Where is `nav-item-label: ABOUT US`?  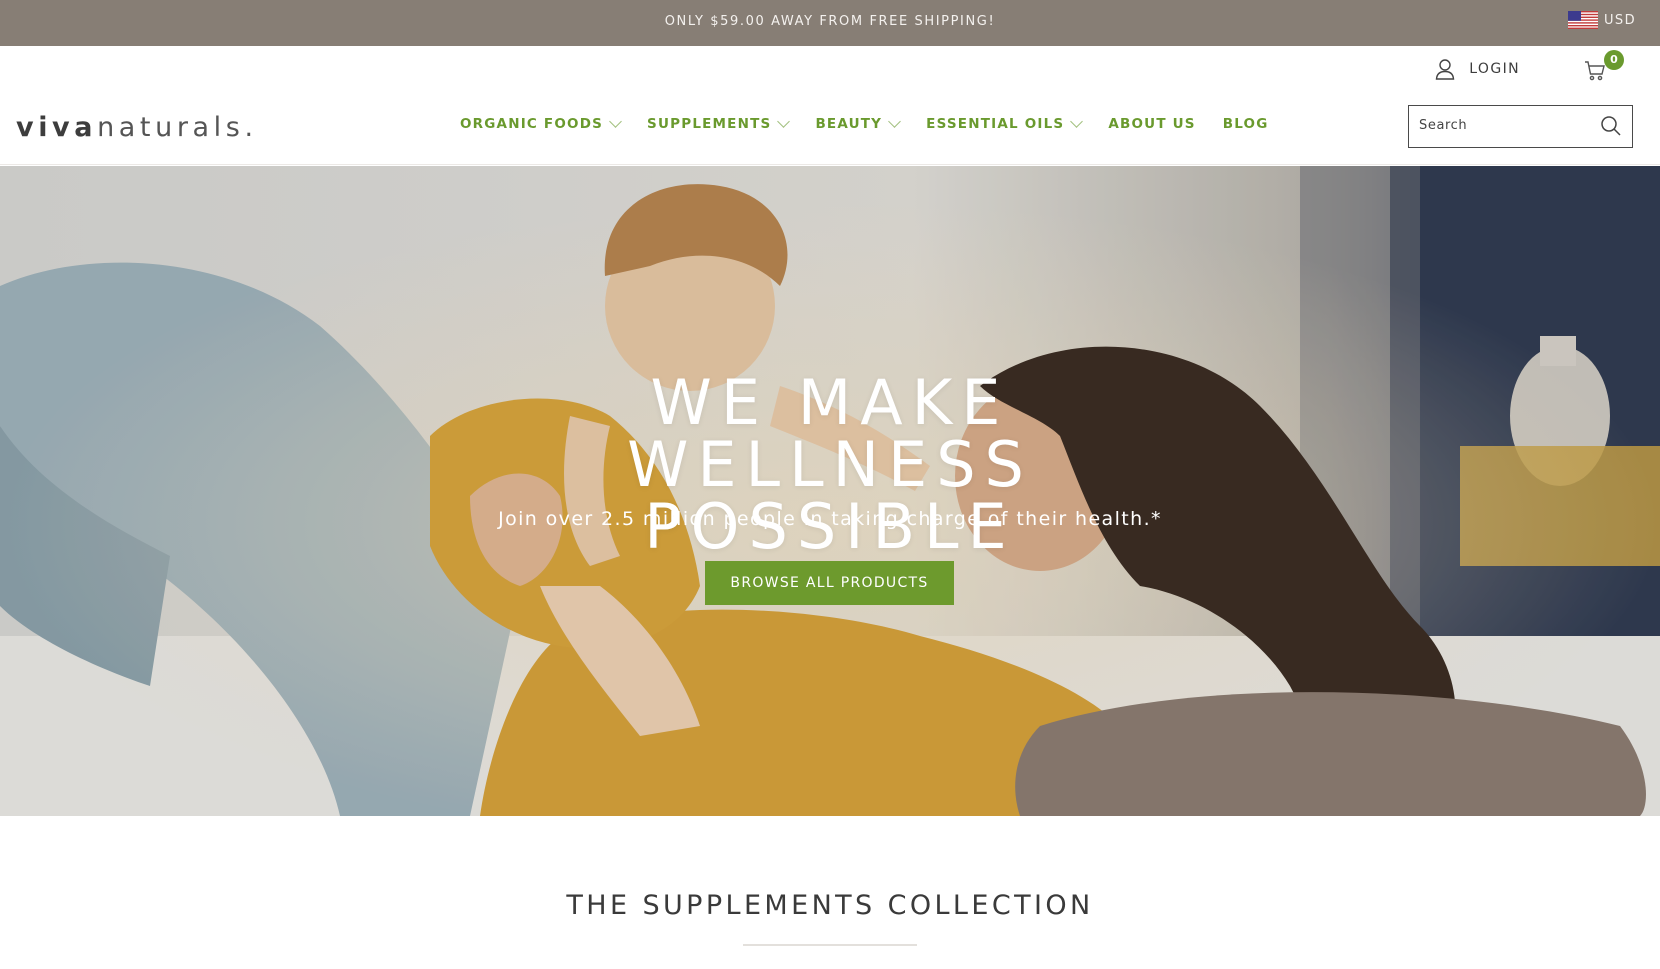 nav-item-label: ABOUT US is located at coordinates (1152, 124).